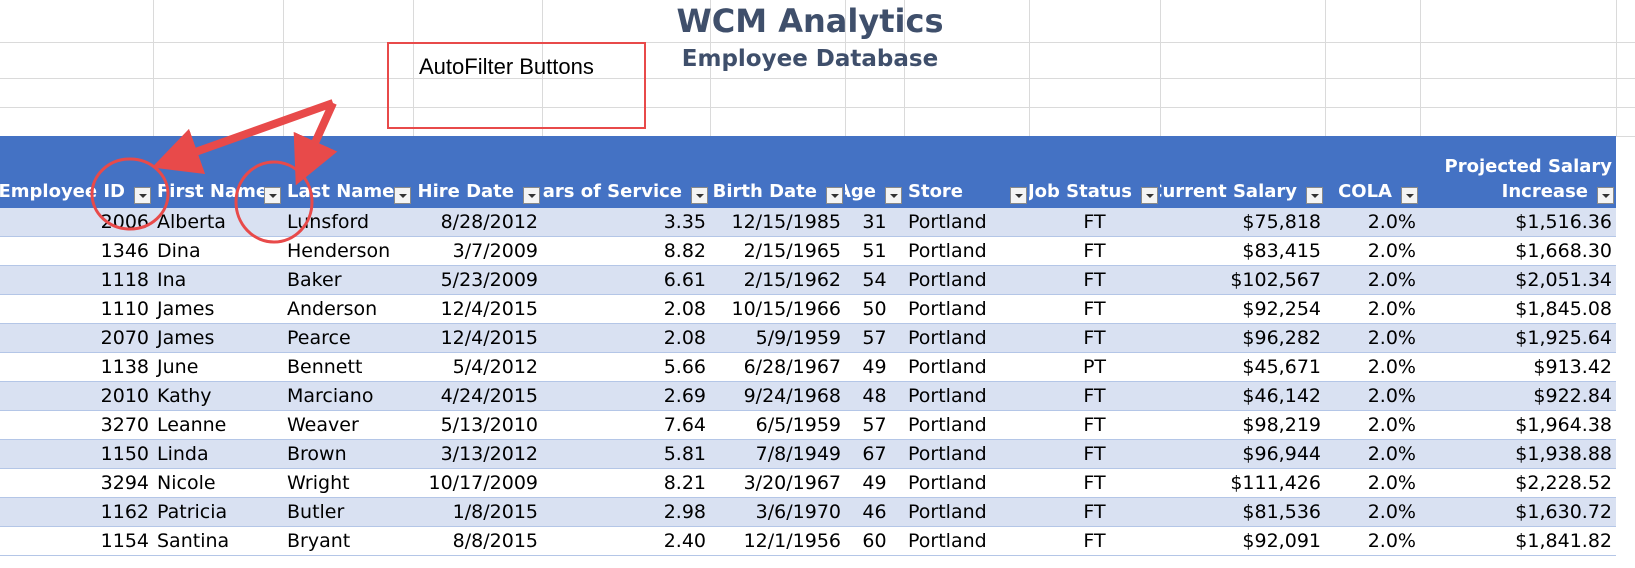 This screenshot has width=1635, height=568. I want to click on table-cell: 7/8/1949, so click(777, 454).